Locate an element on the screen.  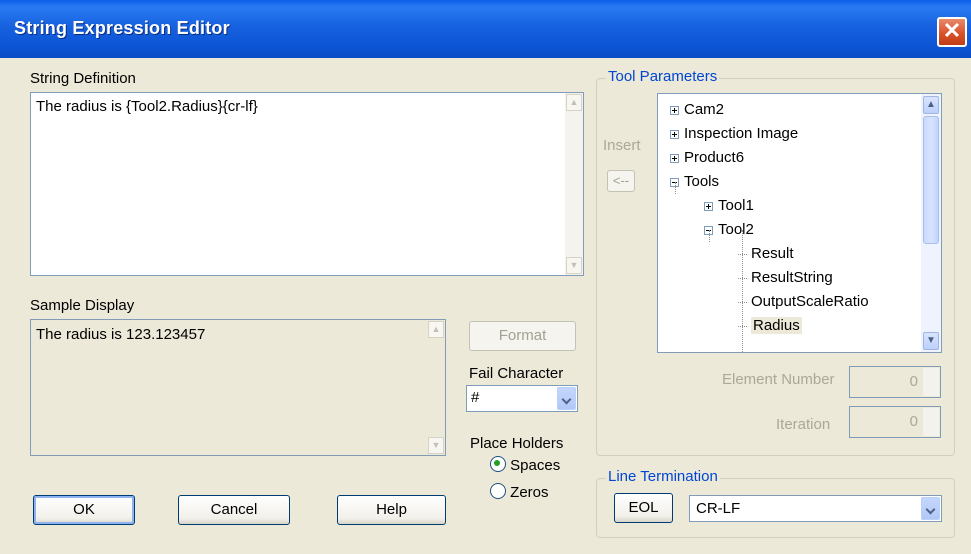
element-number-spinner: 0 is located at coordinates (895, 382).